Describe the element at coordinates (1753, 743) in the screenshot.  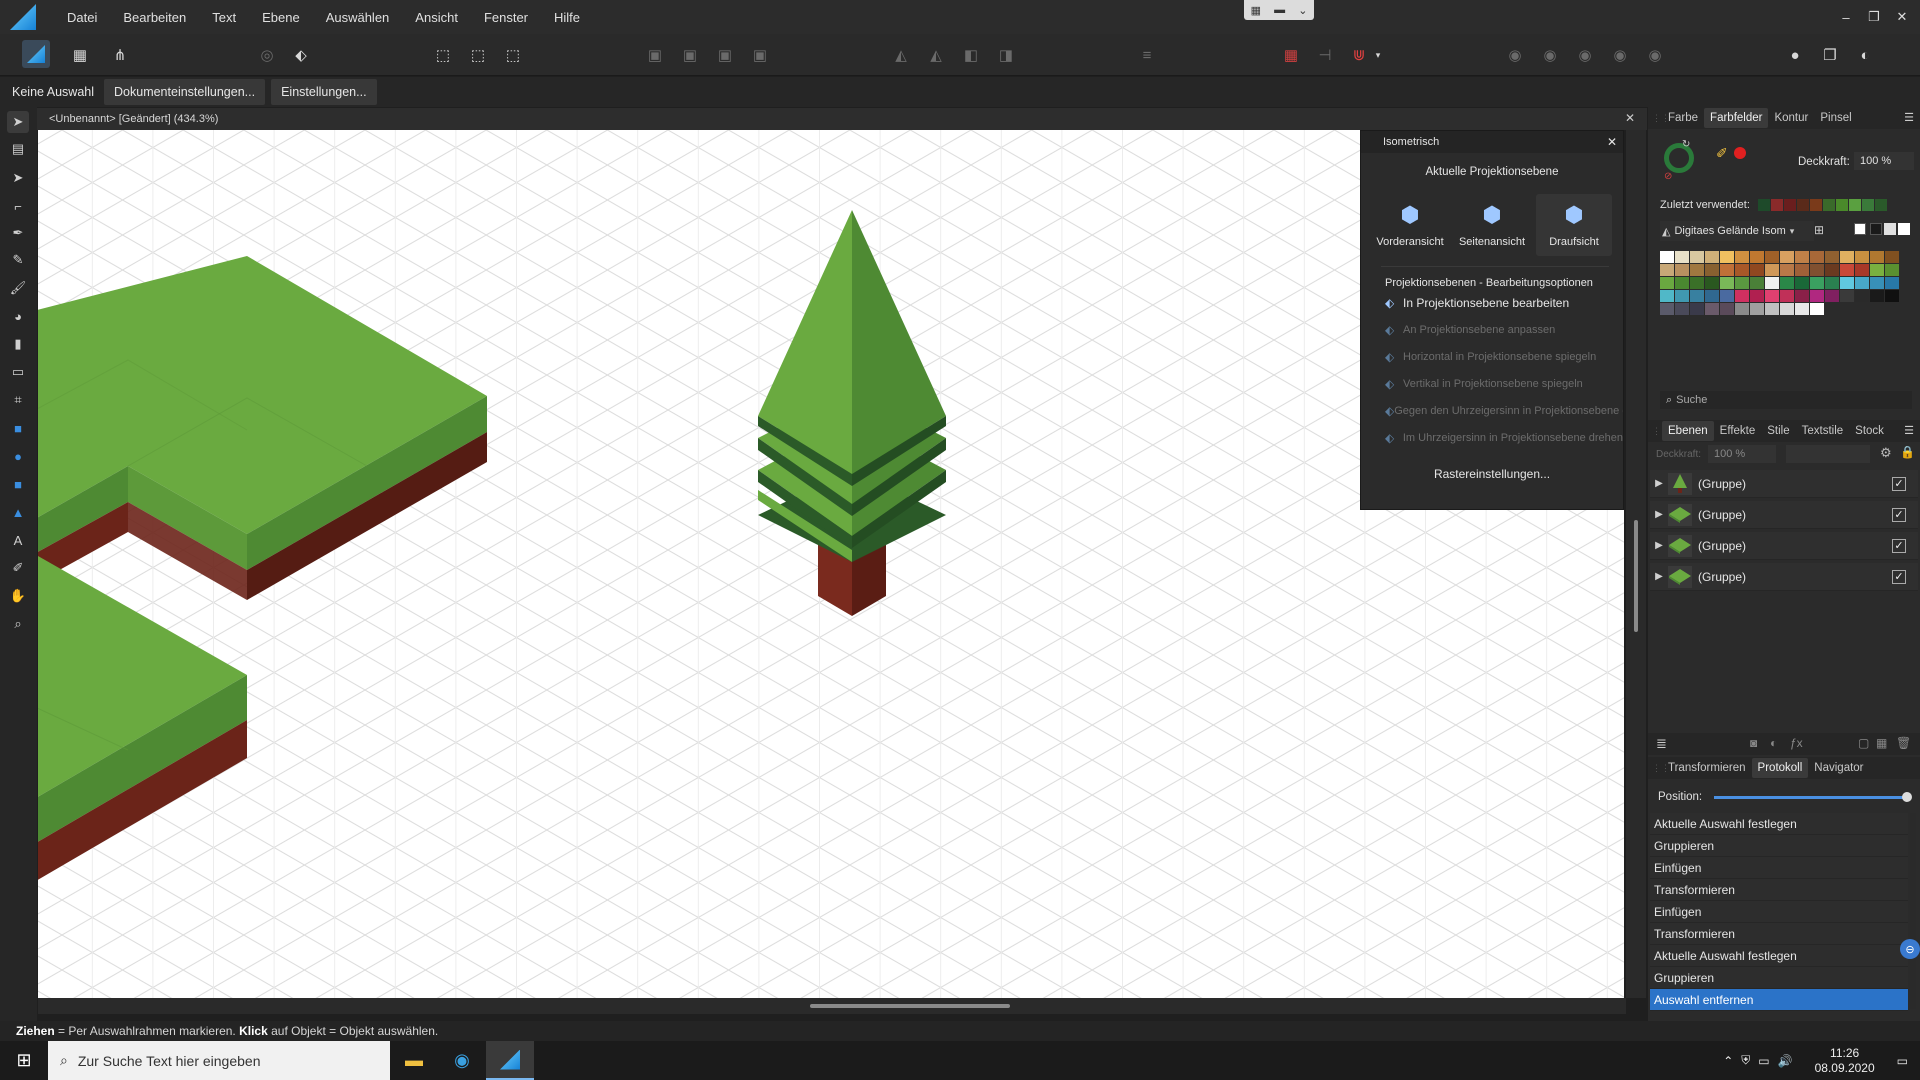
I see `mask-icon: ◙` at that location.